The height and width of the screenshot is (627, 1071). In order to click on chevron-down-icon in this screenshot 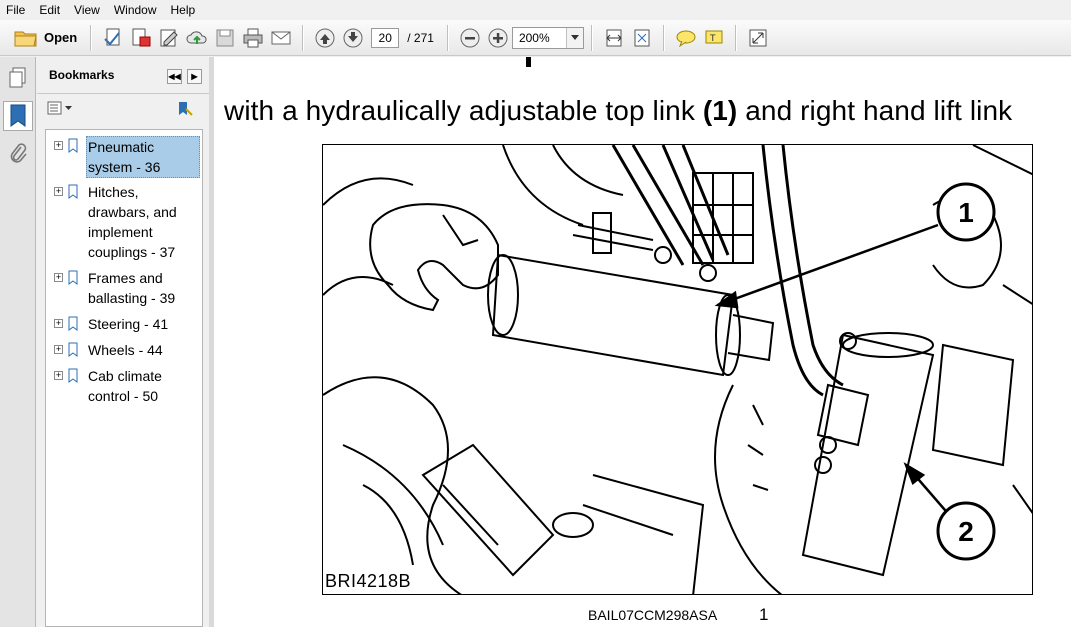, I will do `click(574, 37)`.